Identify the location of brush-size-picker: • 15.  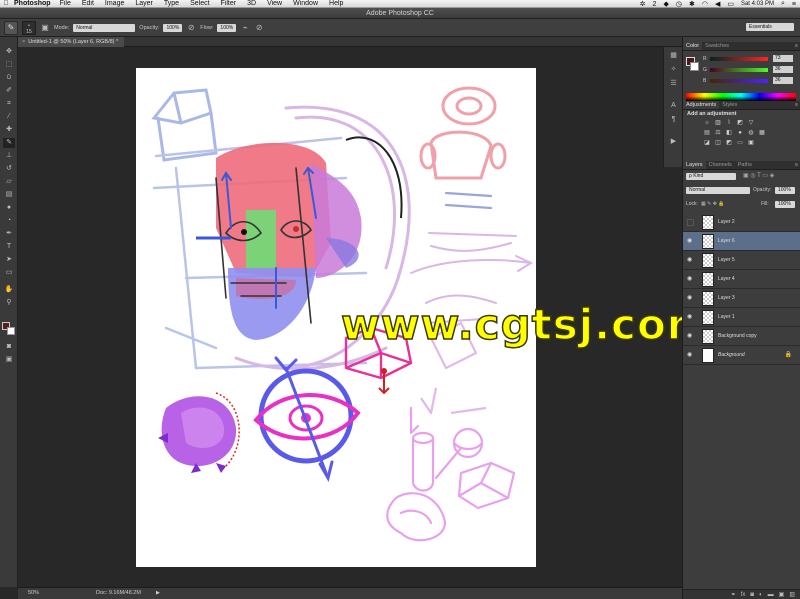
(29, 27).